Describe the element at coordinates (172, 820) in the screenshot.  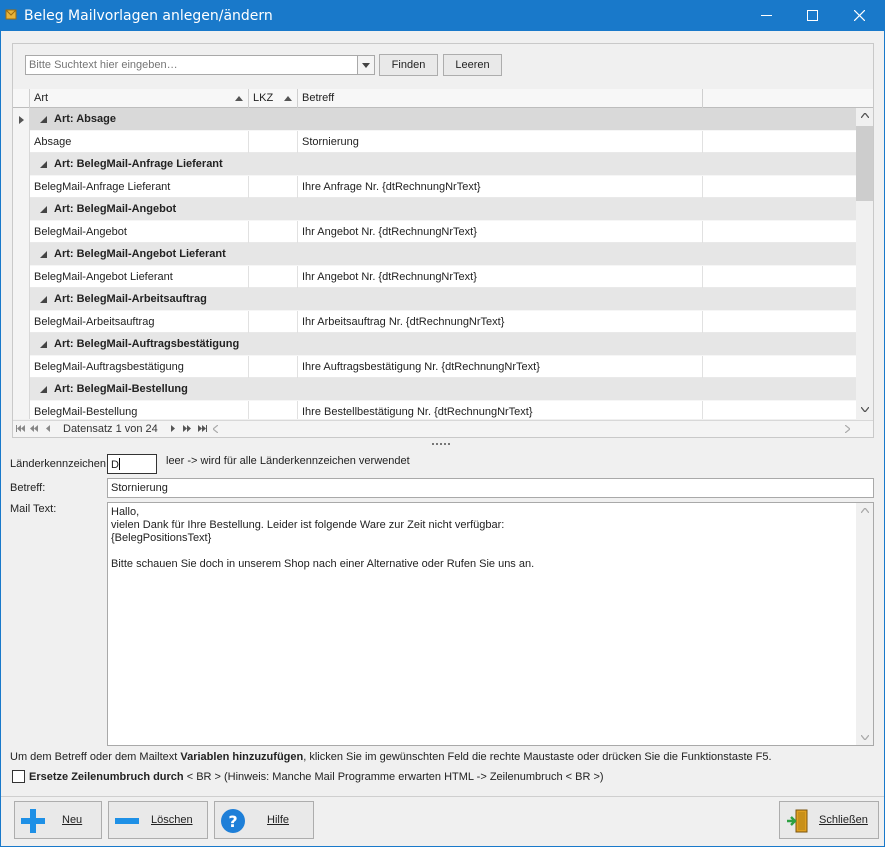
I see `delete-button-label: Löschen` at that location.